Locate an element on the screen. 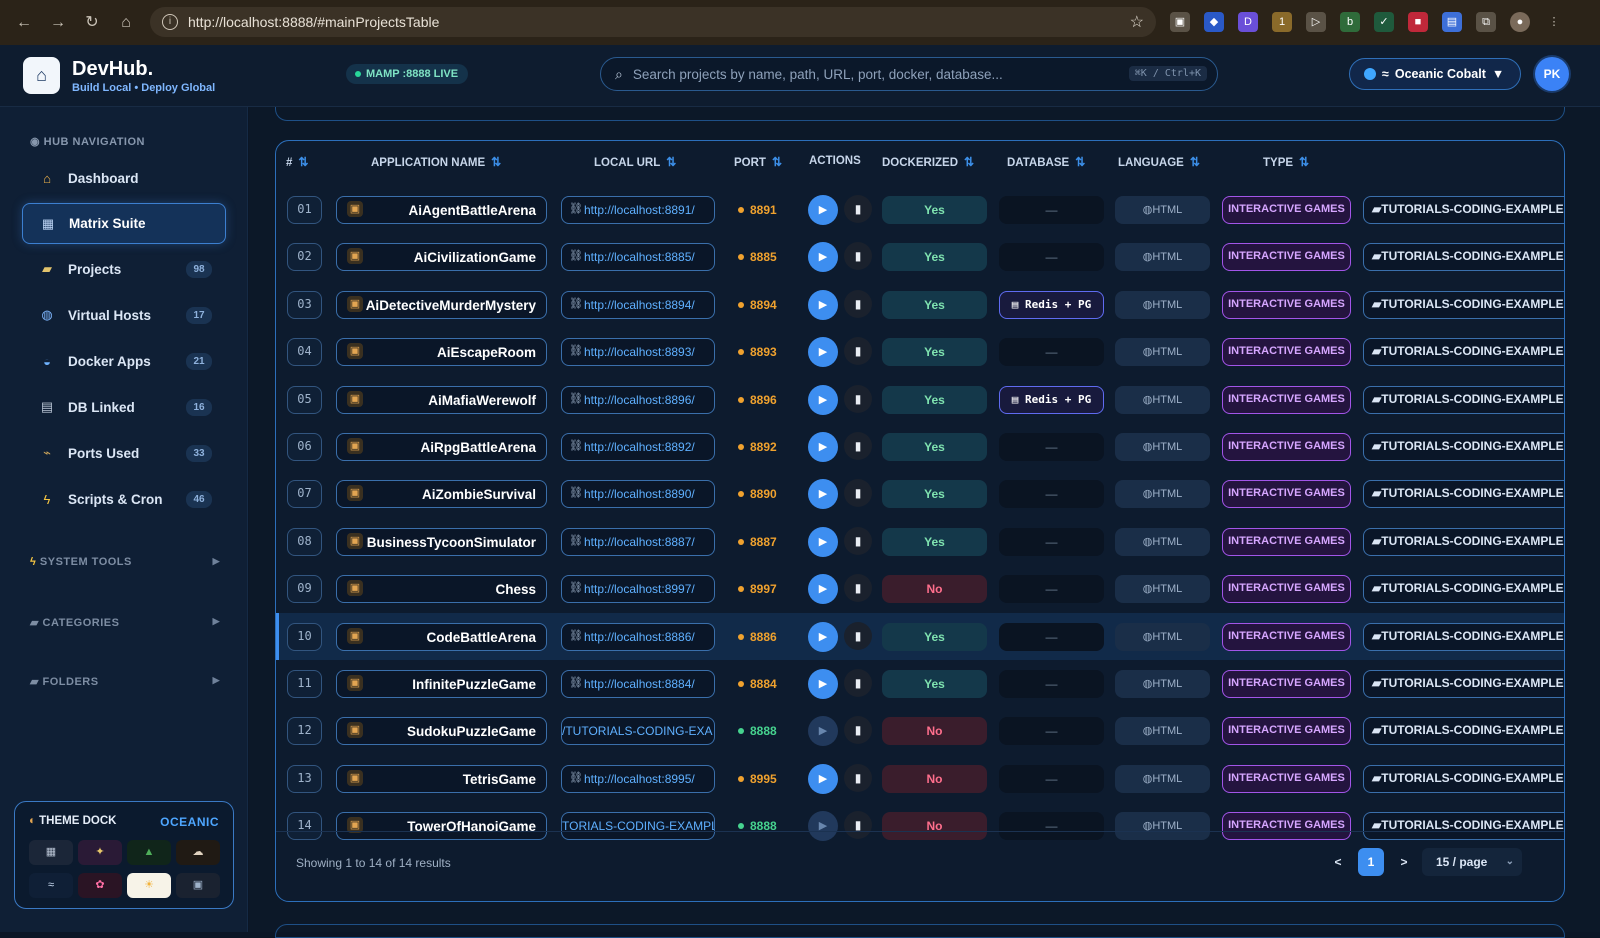  sidebar-item-matrix-suite: ▦ Matrix Suite is located at coordinates (124, 223).